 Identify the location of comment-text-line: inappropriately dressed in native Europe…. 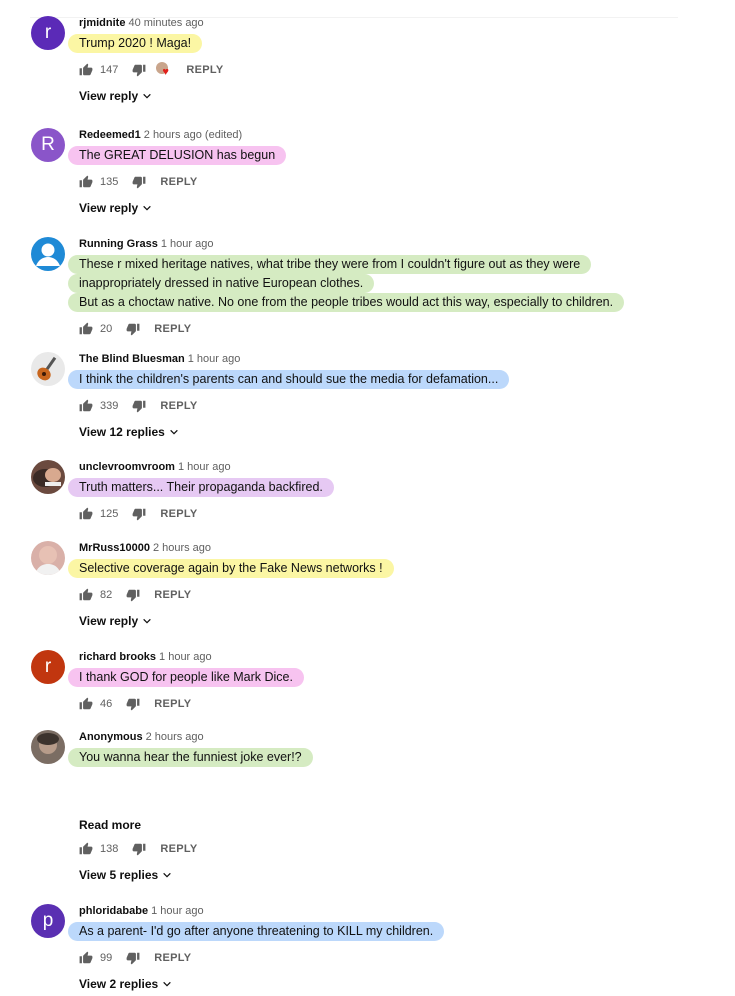
(221, 283).